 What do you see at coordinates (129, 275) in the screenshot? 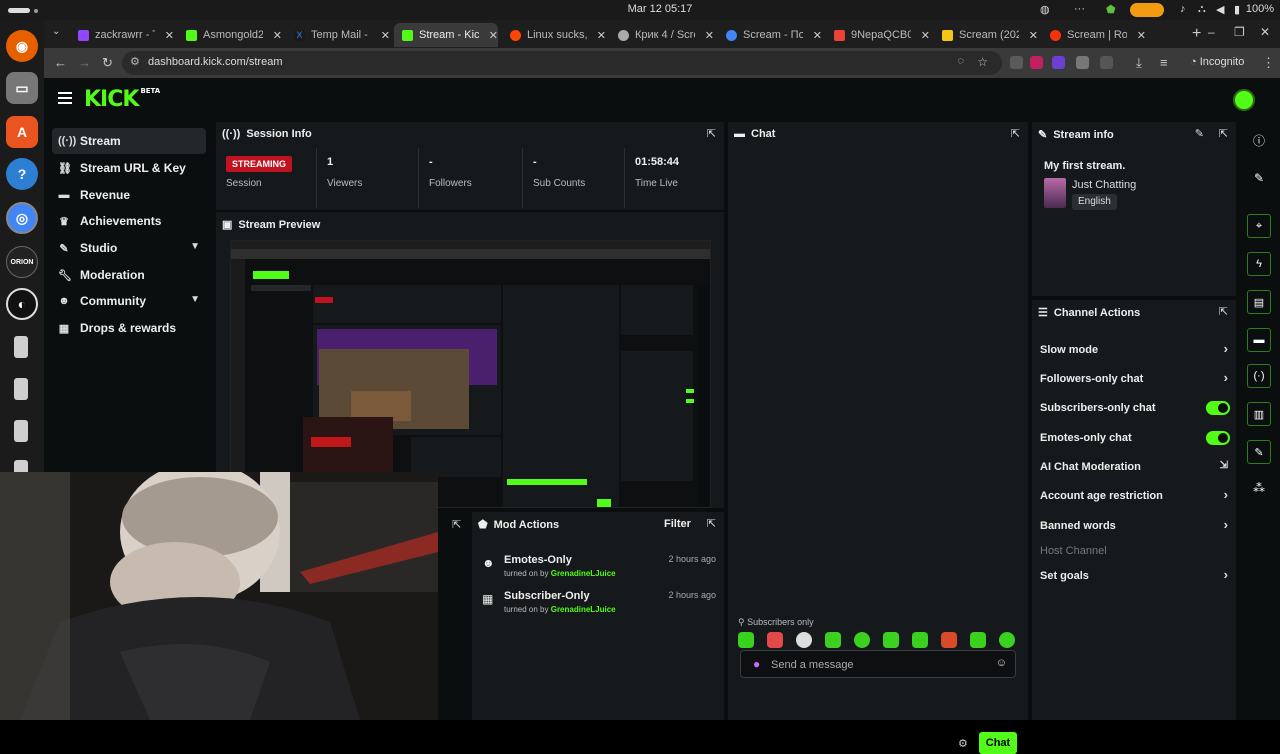
I see `sidebar-item-moderation: 🔧︎ Moderation` at bounding box center [129, 275].